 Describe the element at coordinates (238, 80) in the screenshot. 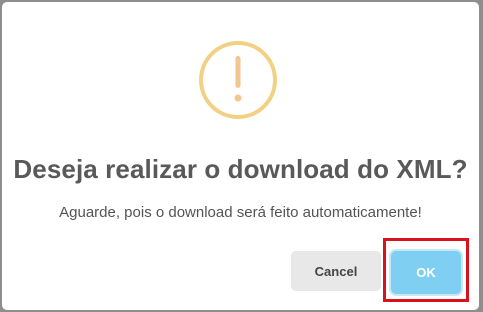

I see `warning-exclamation-icon` at that location.